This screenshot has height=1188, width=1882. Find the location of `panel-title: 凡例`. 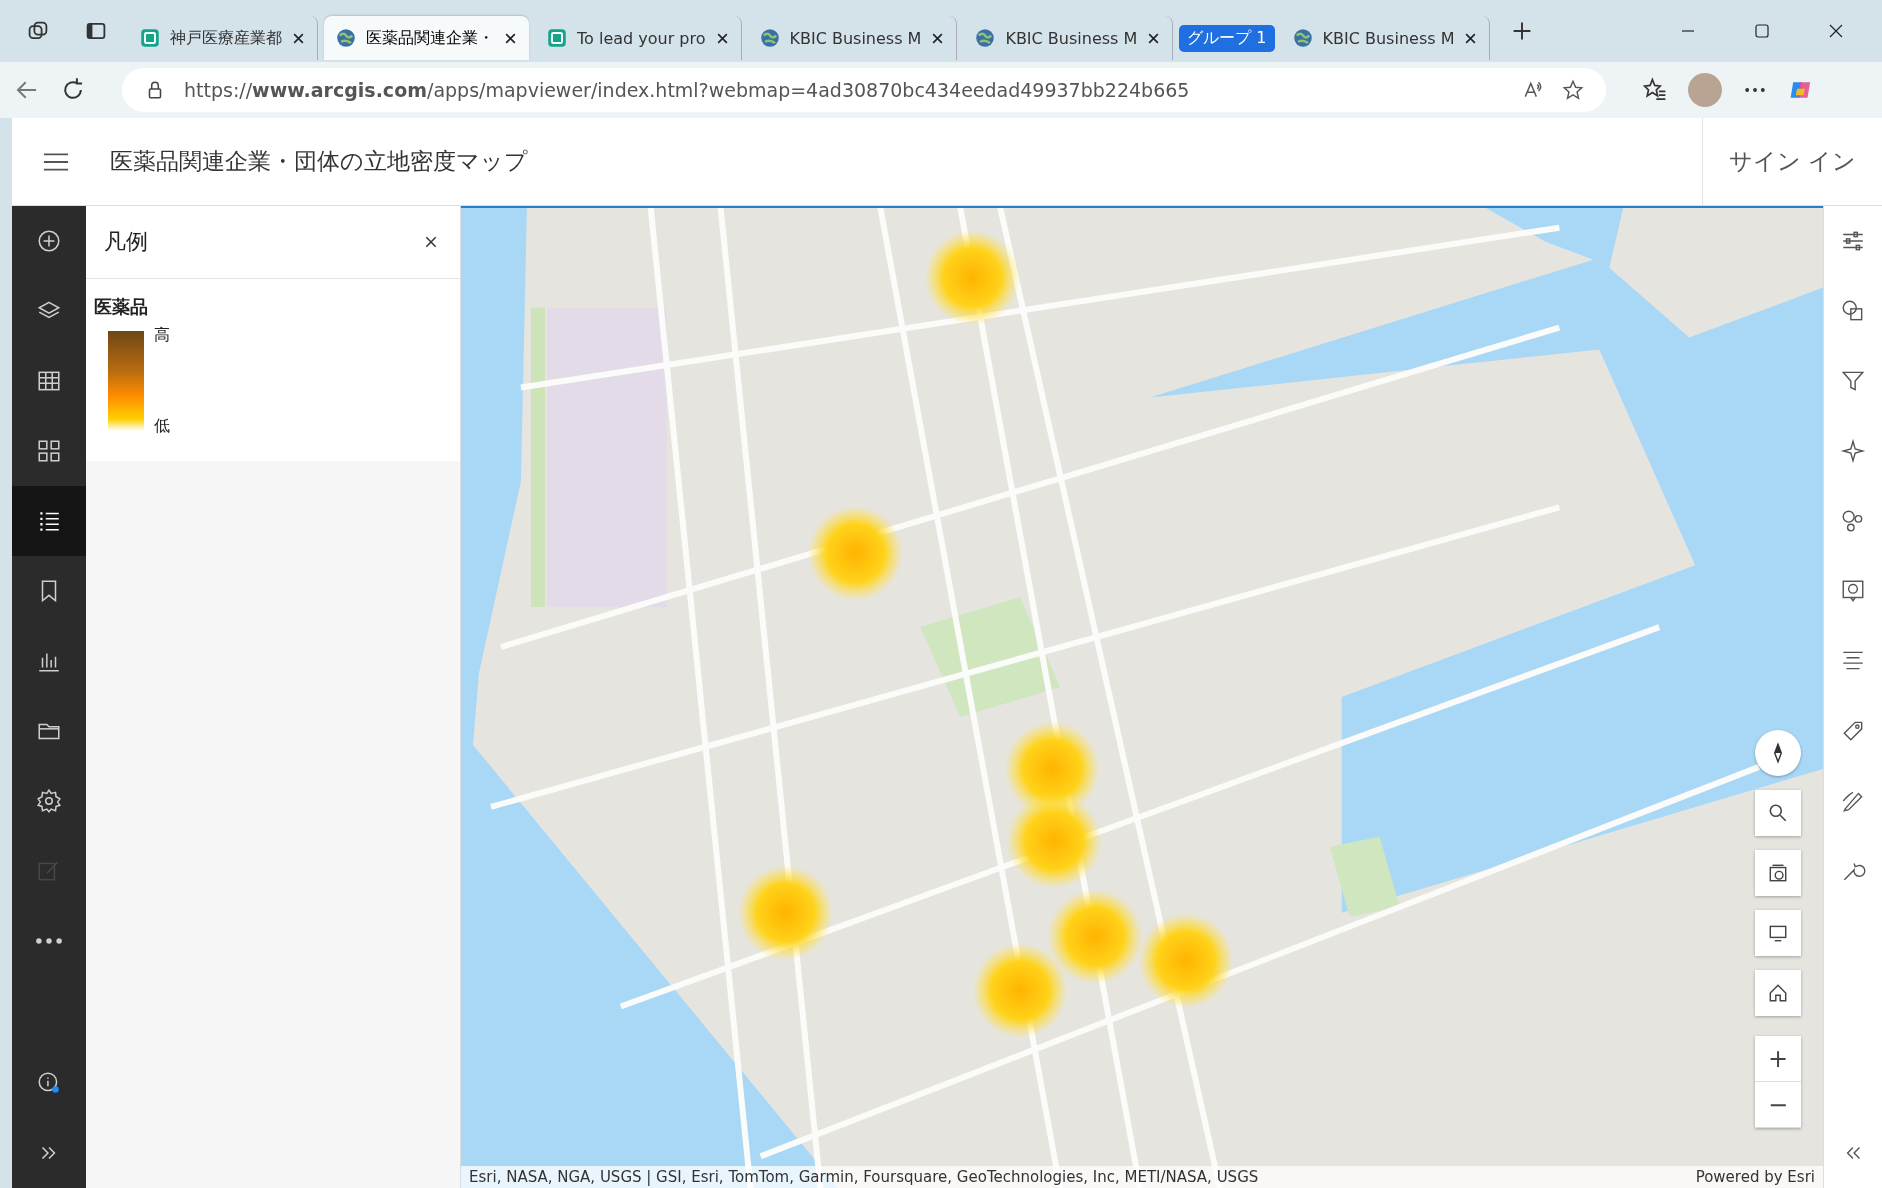

panel-title: 凡例 is located at coordinates (126, 242).